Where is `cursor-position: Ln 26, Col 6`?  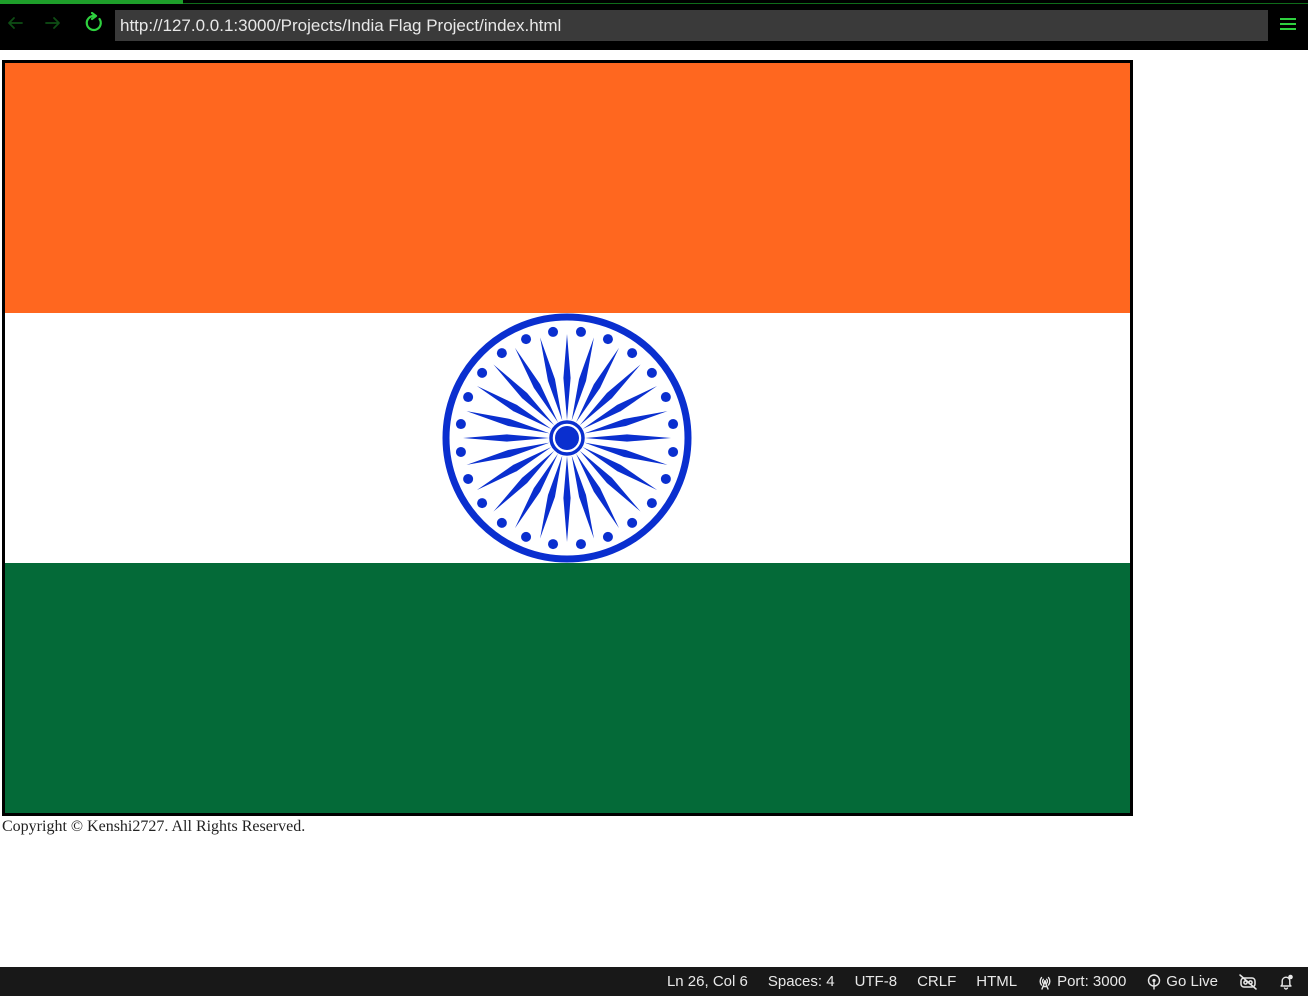 cursor-position: Ln 26, Col 6 is located at coordinates (707, 981).